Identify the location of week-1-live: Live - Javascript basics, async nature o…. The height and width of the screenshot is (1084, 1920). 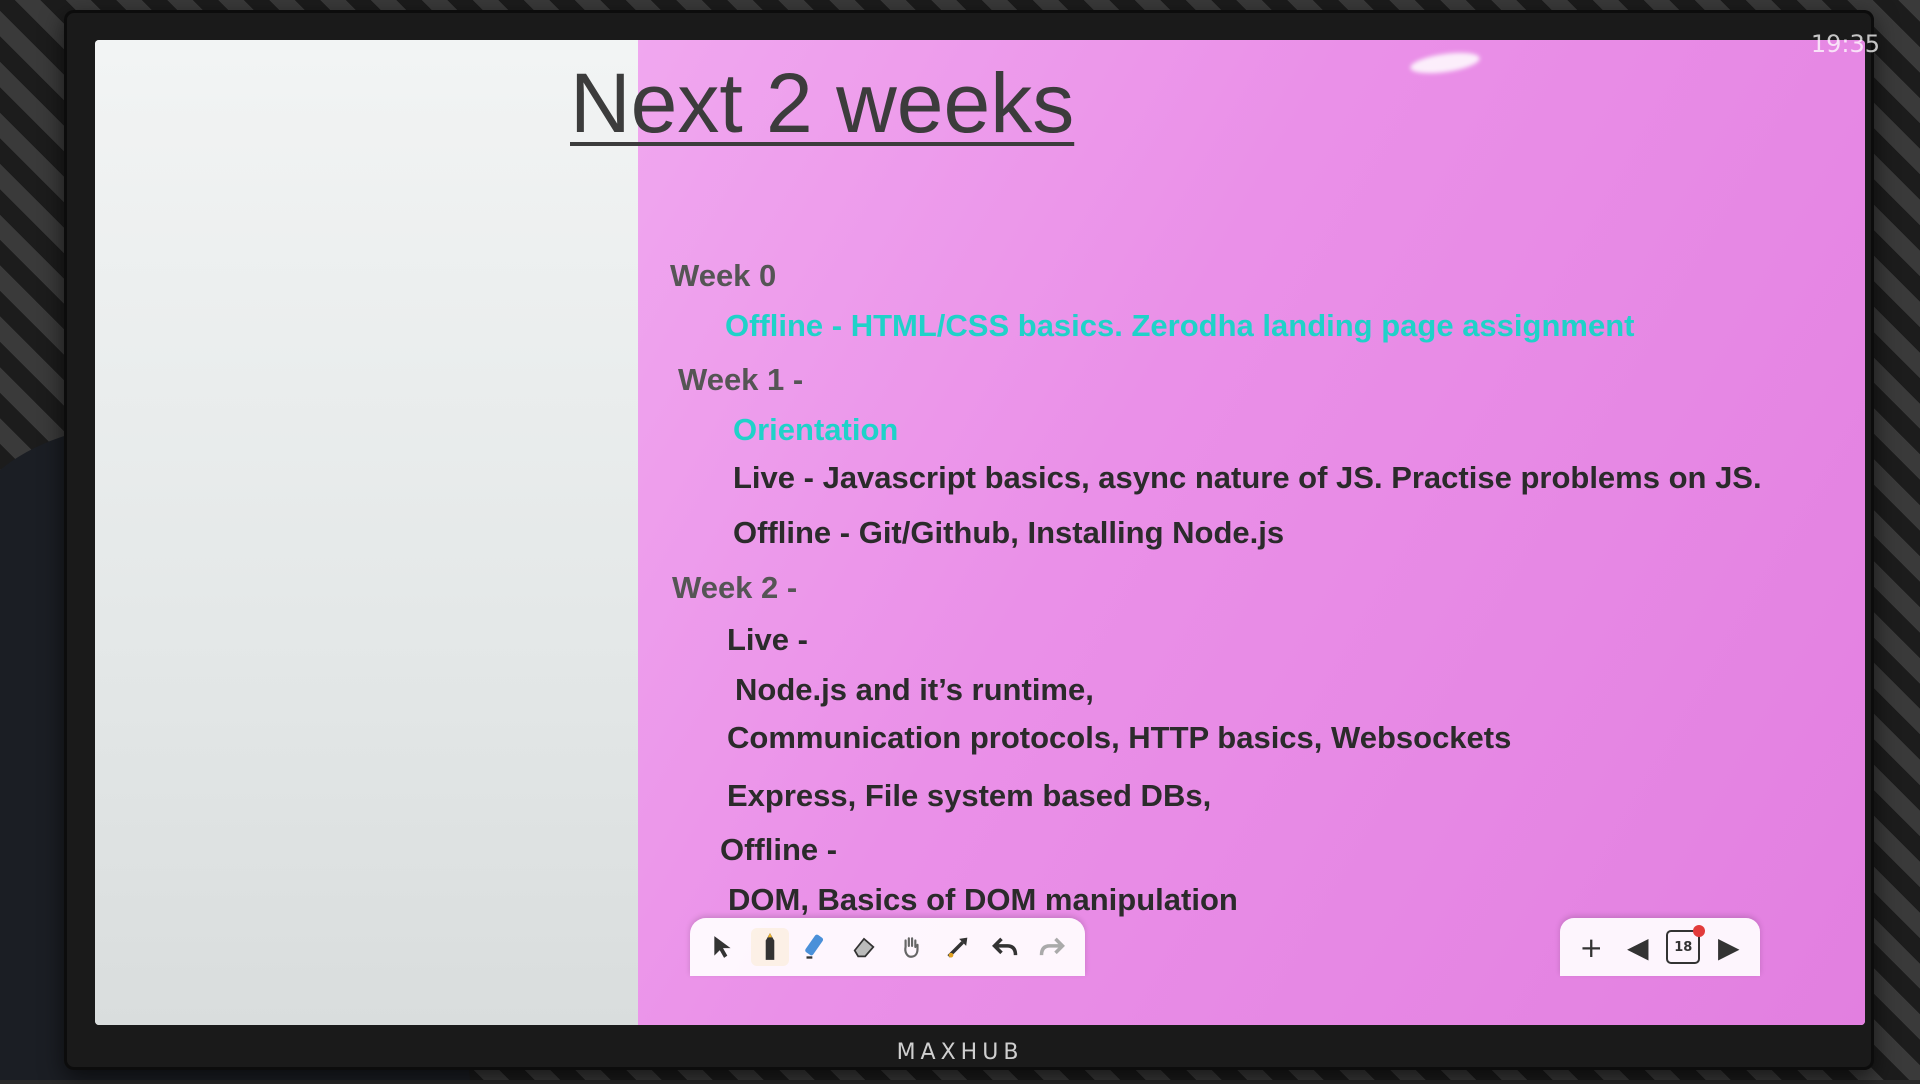
(1247, 477).